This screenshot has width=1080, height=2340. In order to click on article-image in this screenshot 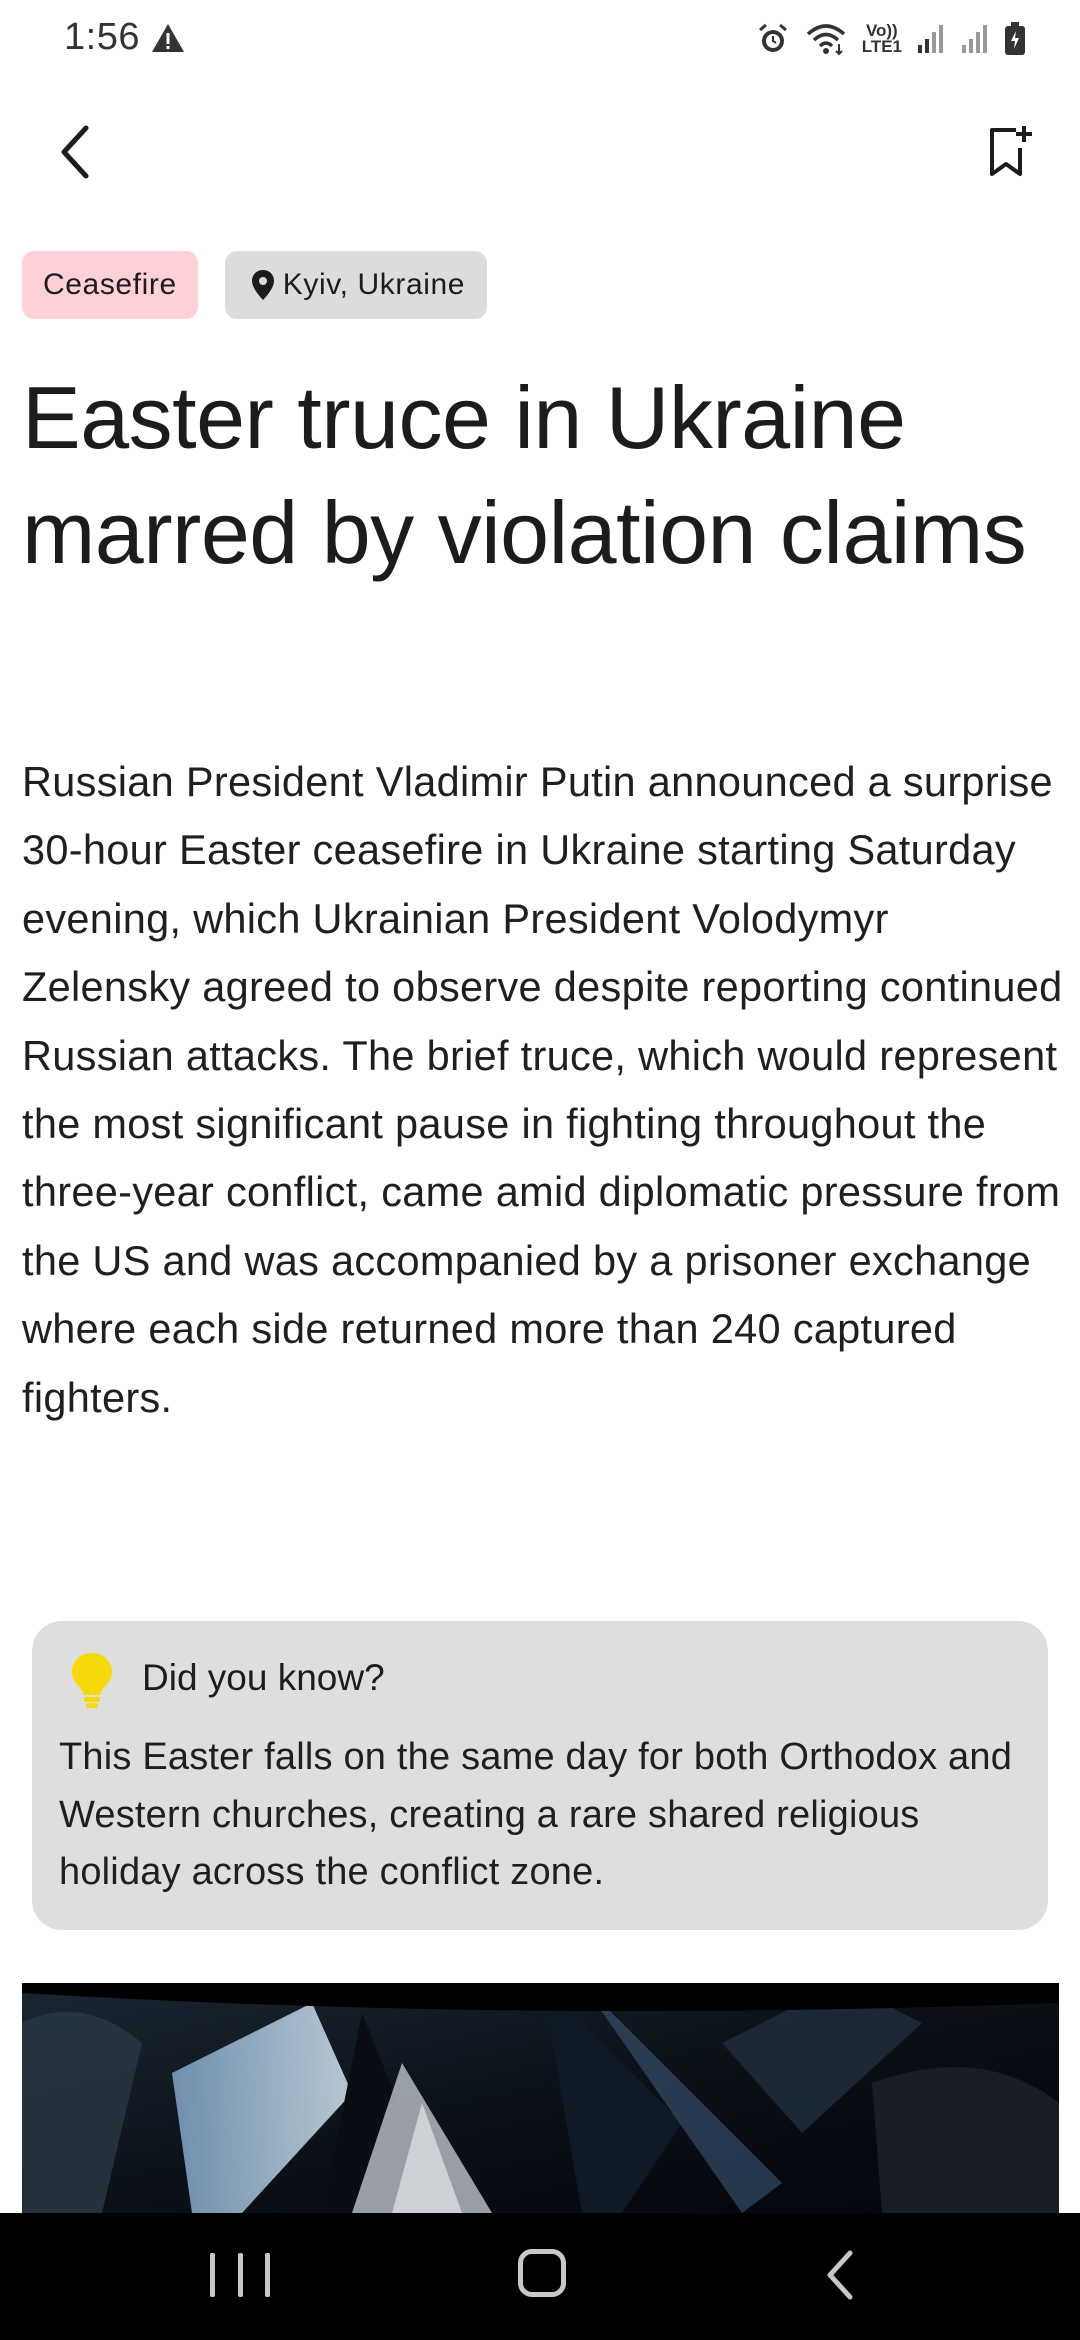, I will do `click(540, 2098)`.